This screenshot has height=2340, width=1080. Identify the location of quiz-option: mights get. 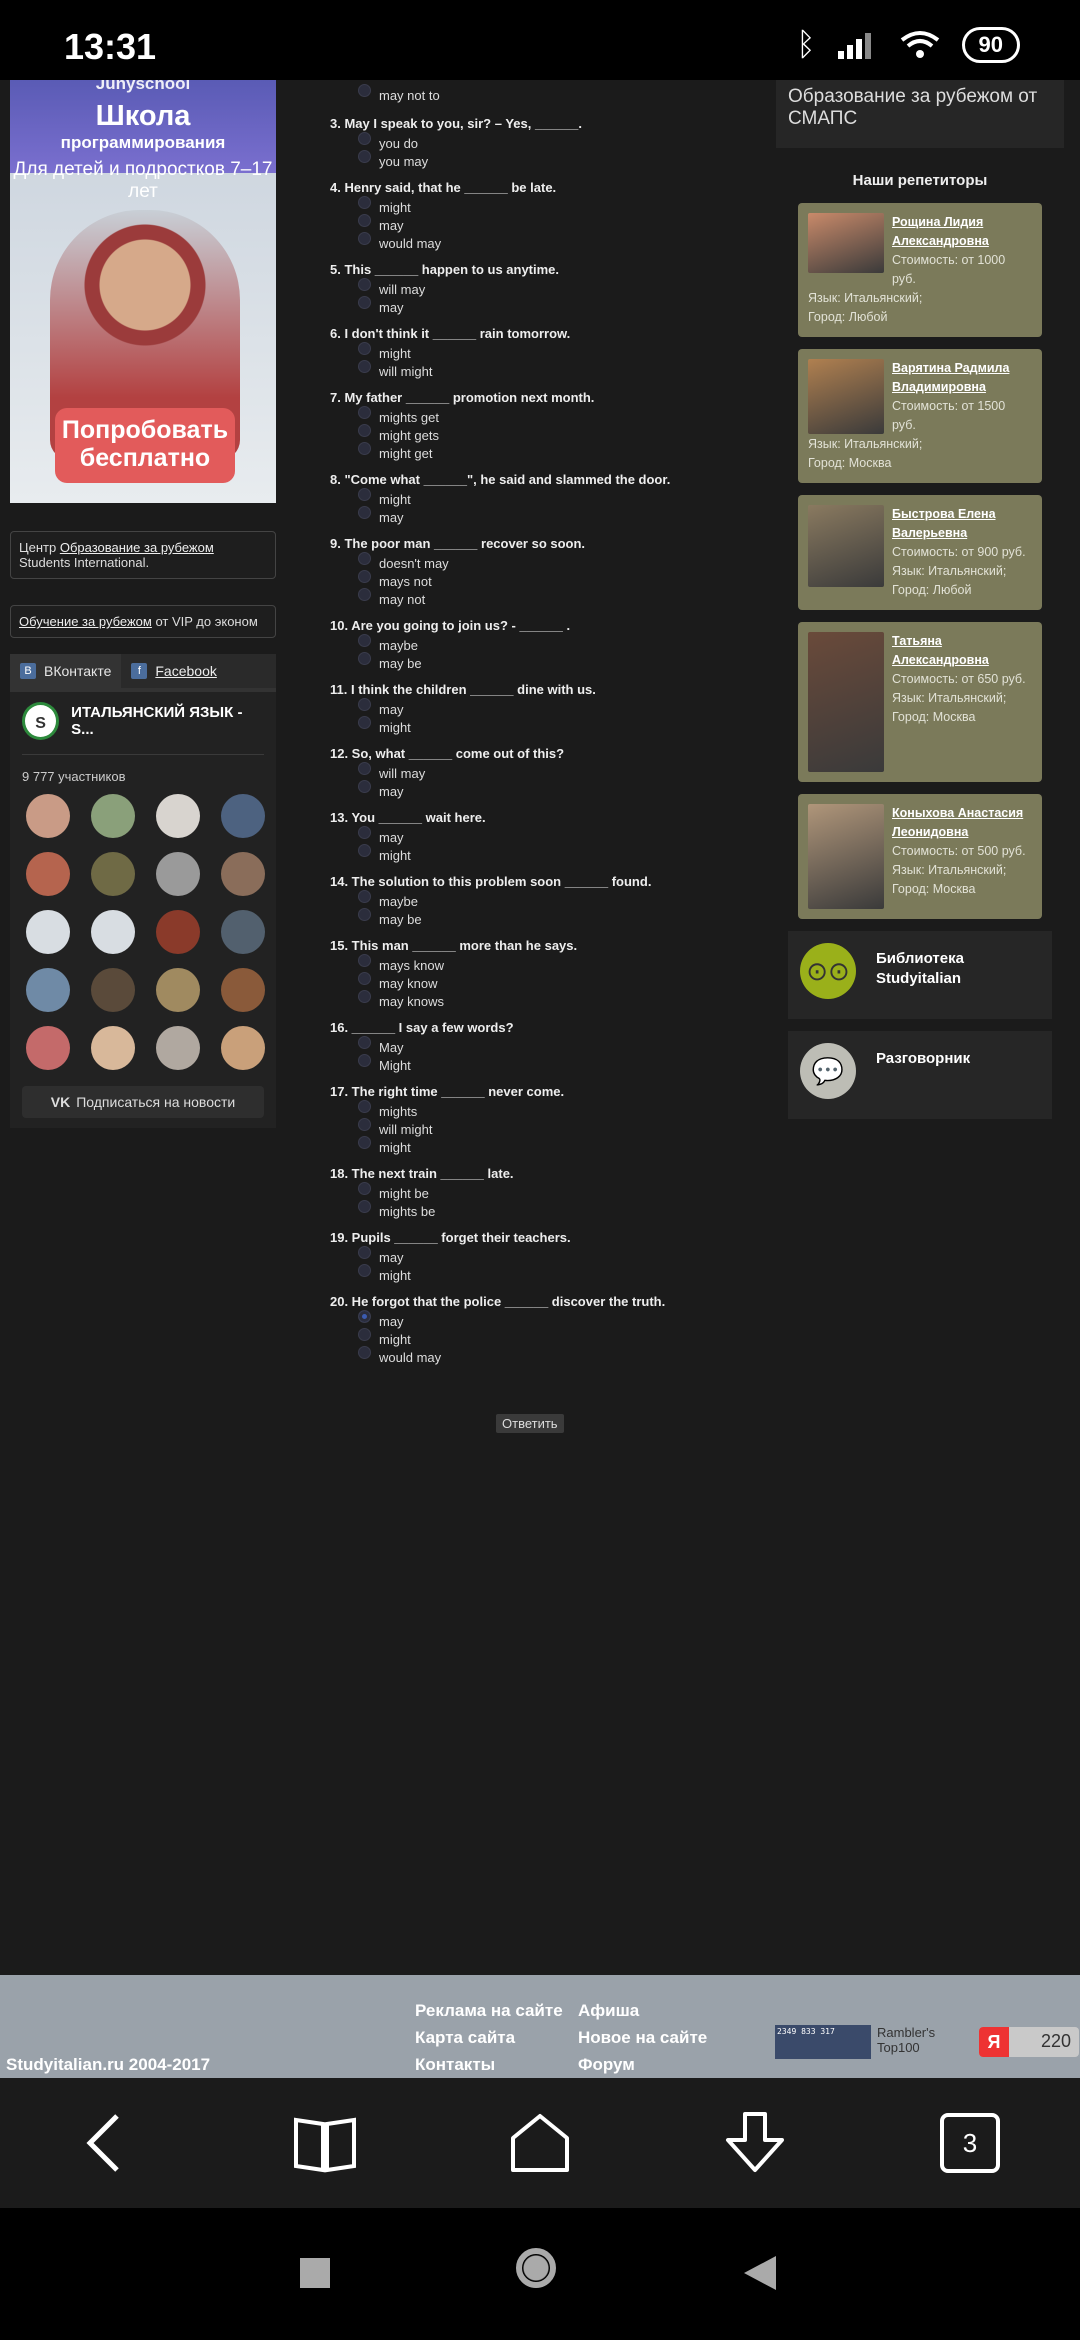
(554, 415).